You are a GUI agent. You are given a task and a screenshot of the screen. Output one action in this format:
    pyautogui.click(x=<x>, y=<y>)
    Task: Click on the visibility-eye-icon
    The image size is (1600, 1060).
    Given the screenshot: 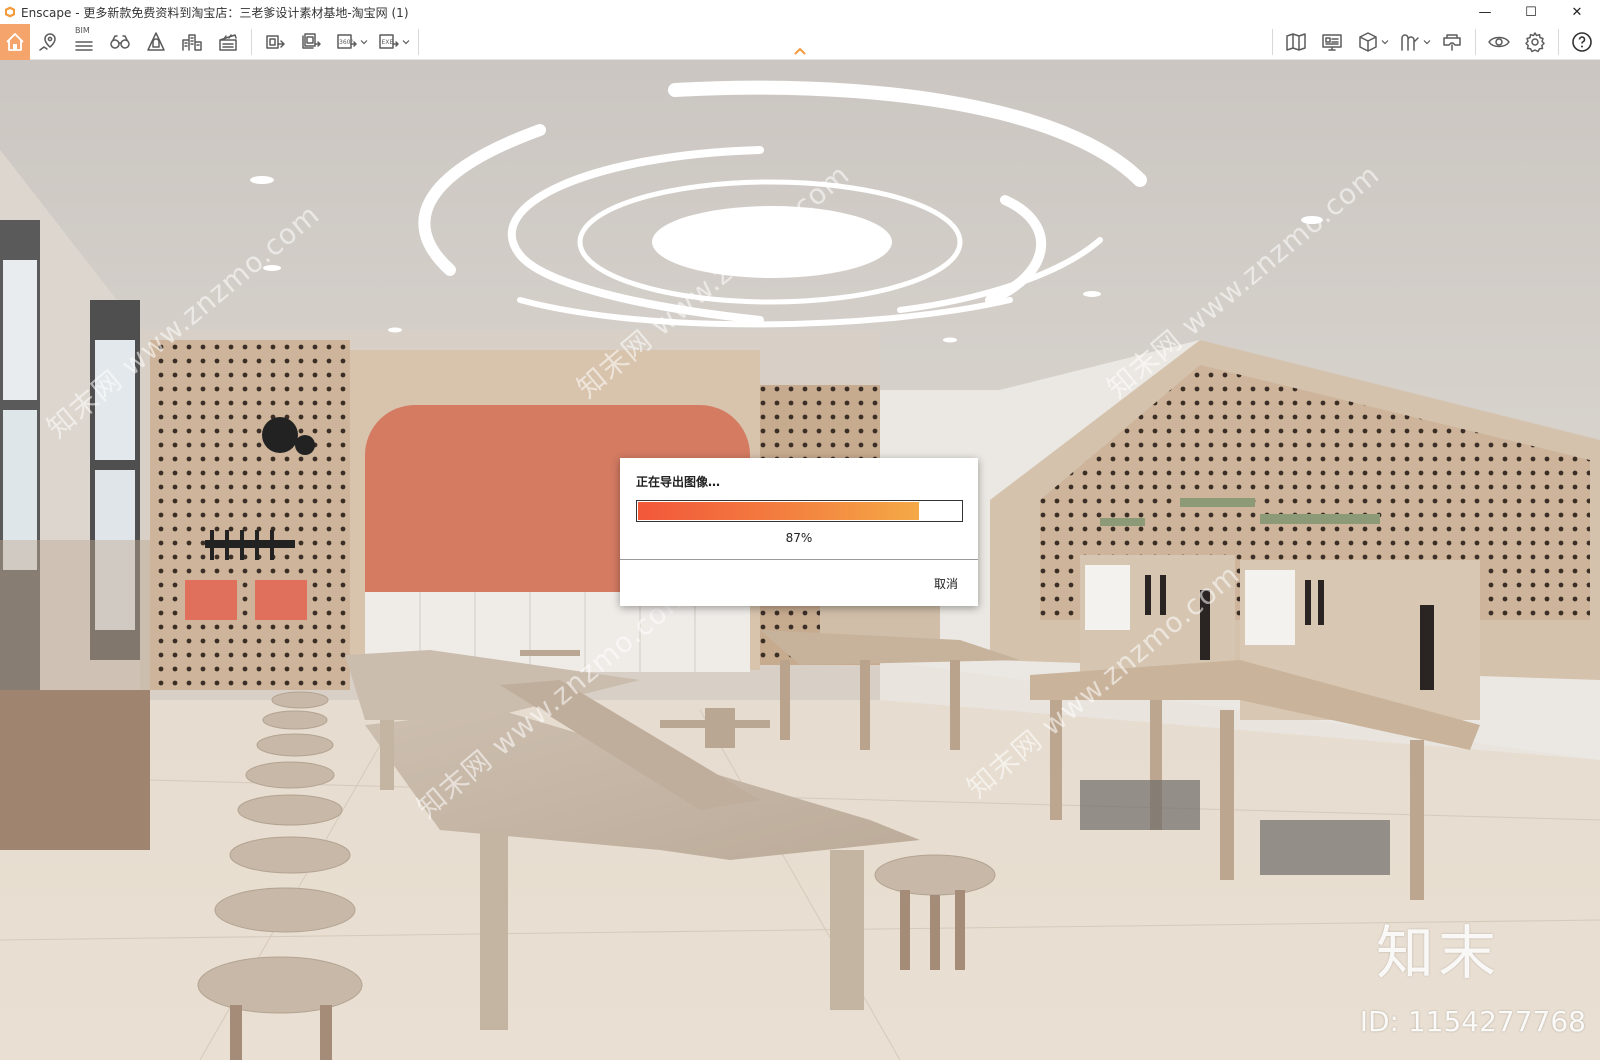 What is the action you would take?
    pyautogui.click(x=1499, y=42)
    